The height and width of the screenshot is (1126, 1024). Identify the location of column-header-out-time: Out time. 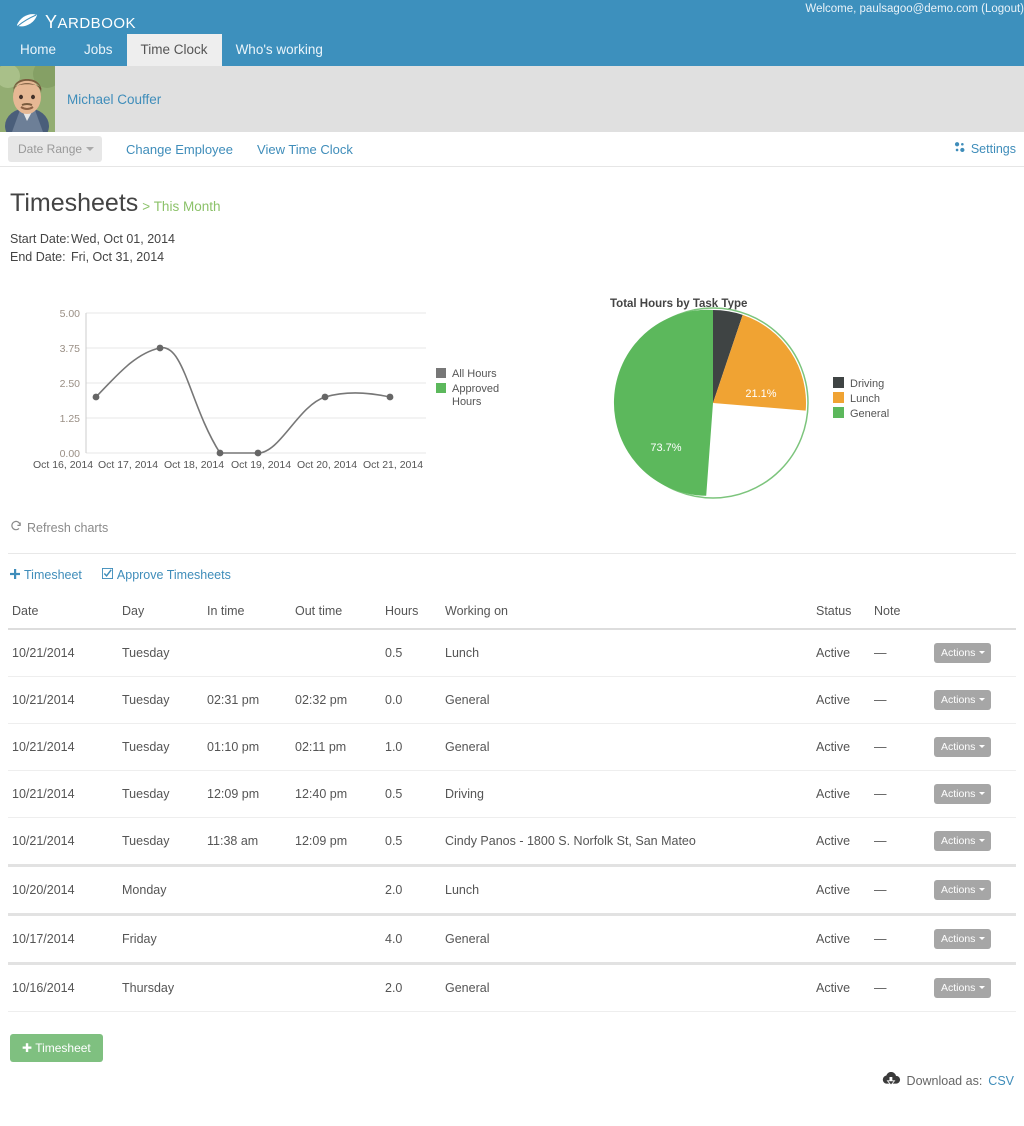
(336, 614).